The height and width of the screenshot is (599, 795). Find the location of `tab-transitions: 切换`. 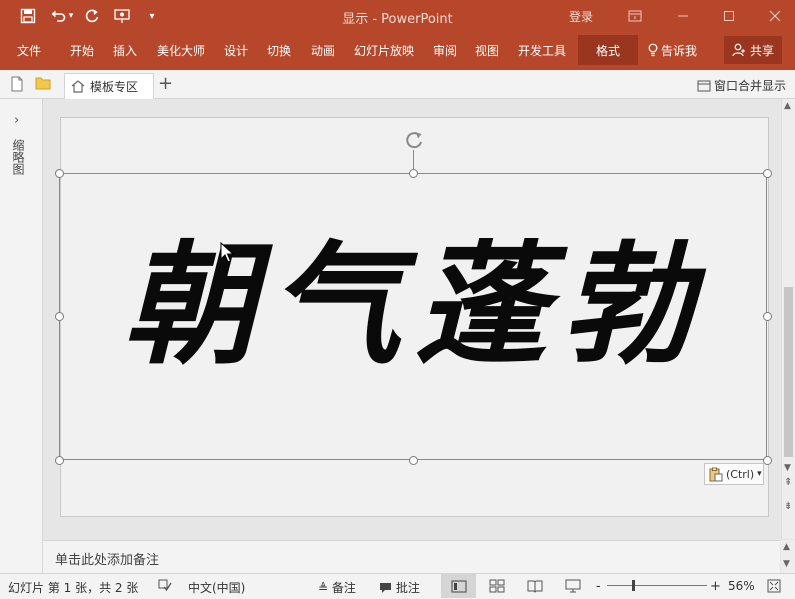

tab-transitions: 切换 is located at coordinates (279, 50).